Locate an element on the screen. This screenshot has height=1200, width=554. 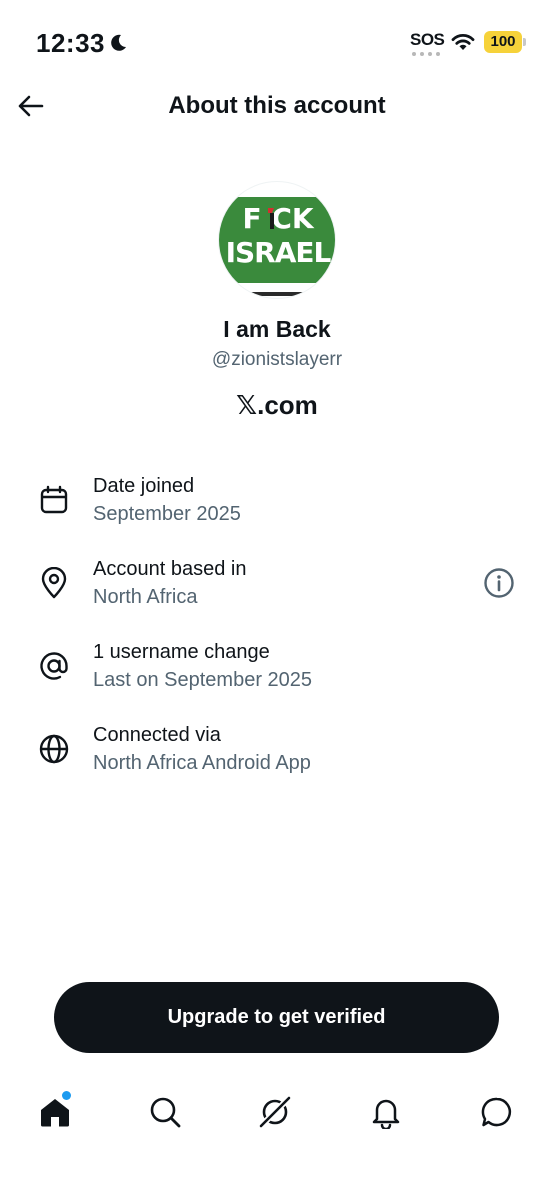
info-label: Account based in is located at coordinates (170, 569).